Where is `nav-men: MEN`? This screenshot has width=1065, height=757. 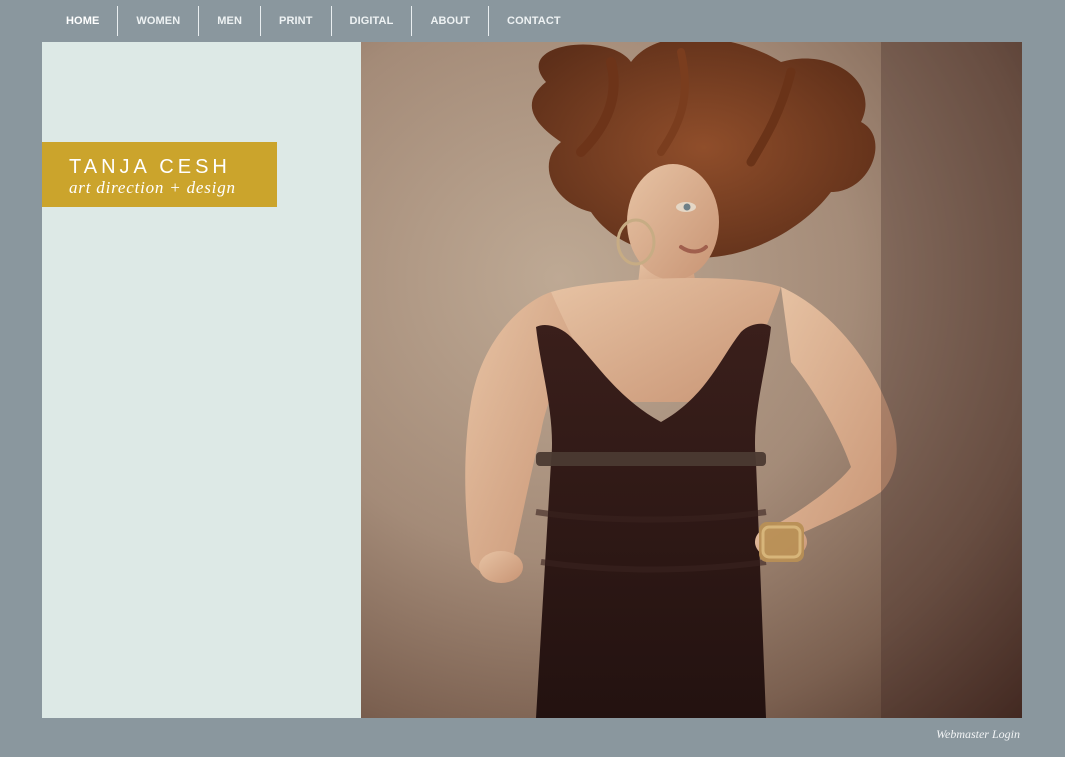
nav-men: MEN is located at coordinates (230, 21).